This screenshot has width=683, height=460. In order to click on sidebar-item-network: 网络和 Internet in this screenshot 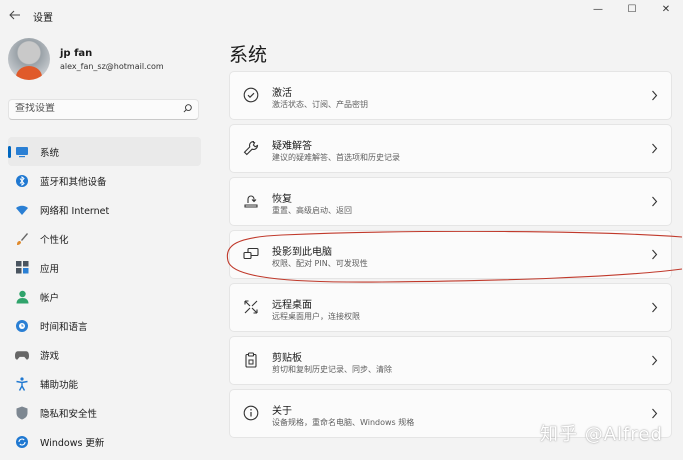, I will do `click(104, 209)`.